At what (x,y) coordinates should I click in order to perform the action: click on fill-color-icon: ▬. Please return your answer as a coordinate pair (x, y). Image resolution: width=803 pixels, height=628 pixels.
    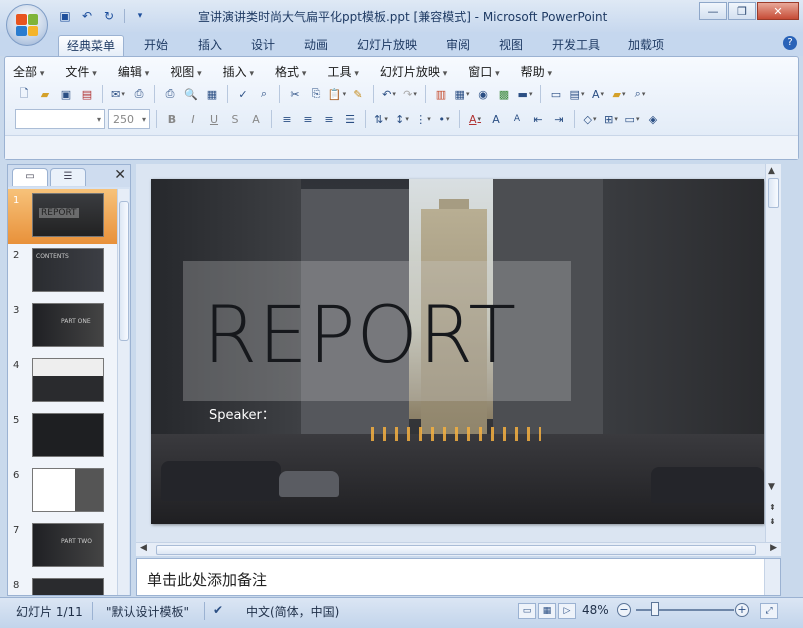
    Looking at the image, I should click on (525, 94).